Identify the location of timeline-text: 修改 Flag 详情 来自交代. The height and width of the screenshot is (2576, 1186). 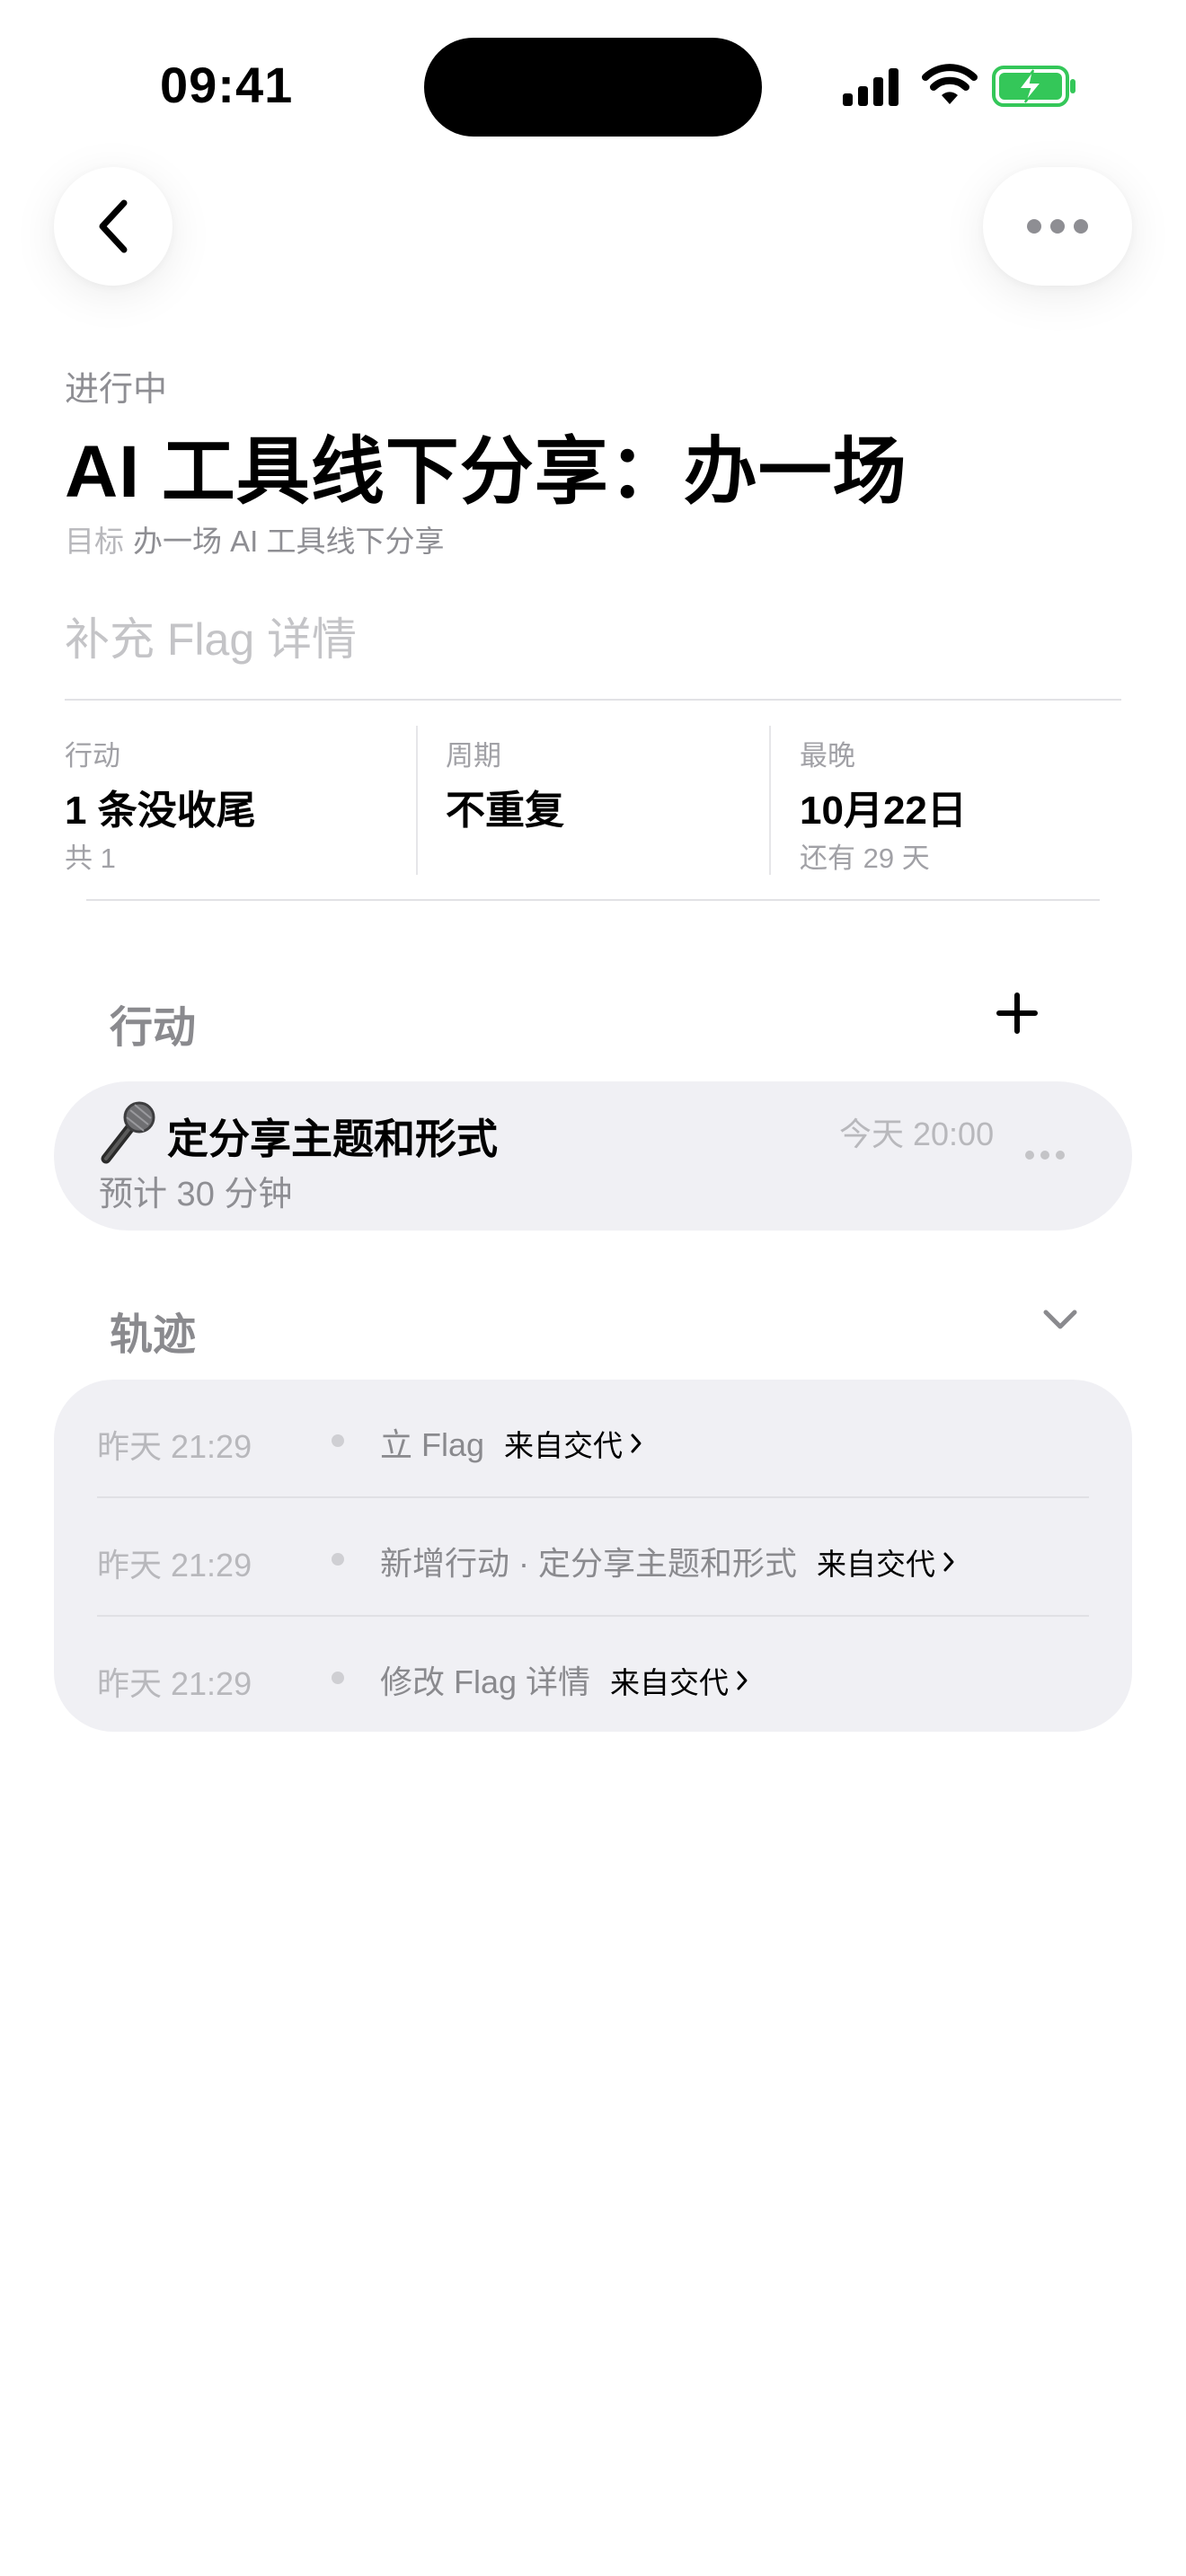
(564, 1679).